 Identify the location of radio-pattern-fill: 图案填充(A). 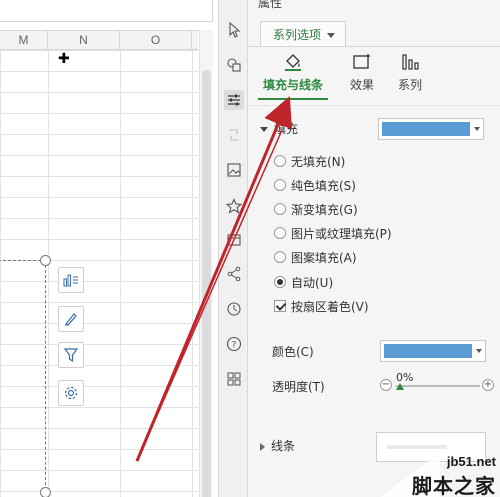
(315, 257).